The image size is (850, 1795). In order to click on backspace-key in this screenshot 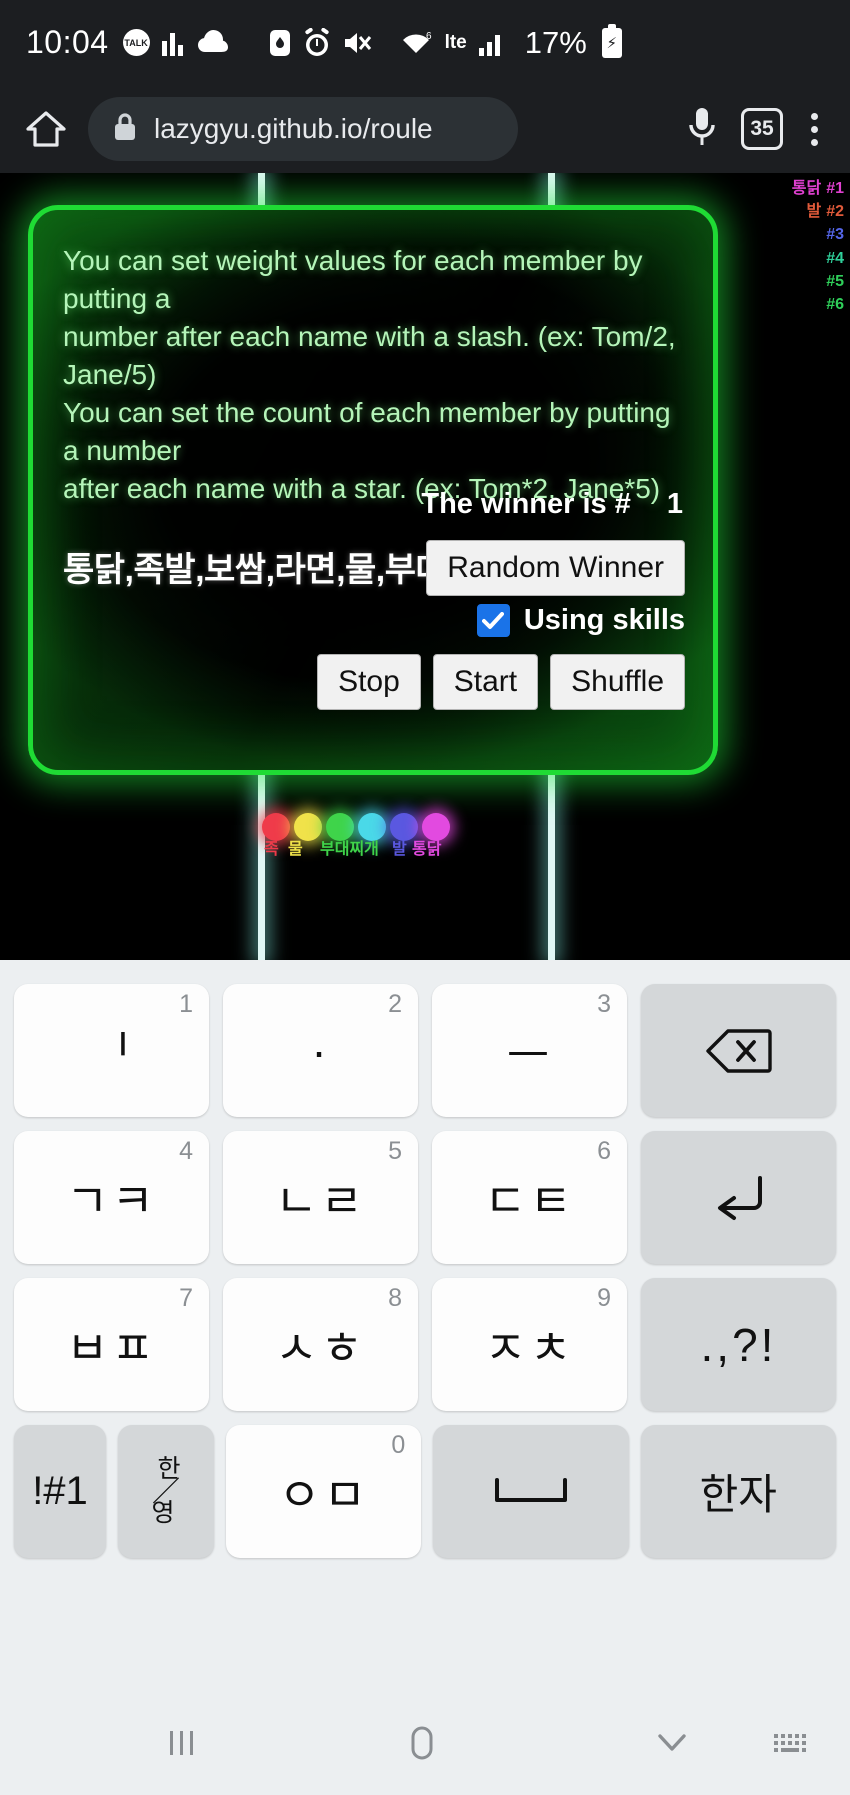, I will do `click(738, 1050)`.